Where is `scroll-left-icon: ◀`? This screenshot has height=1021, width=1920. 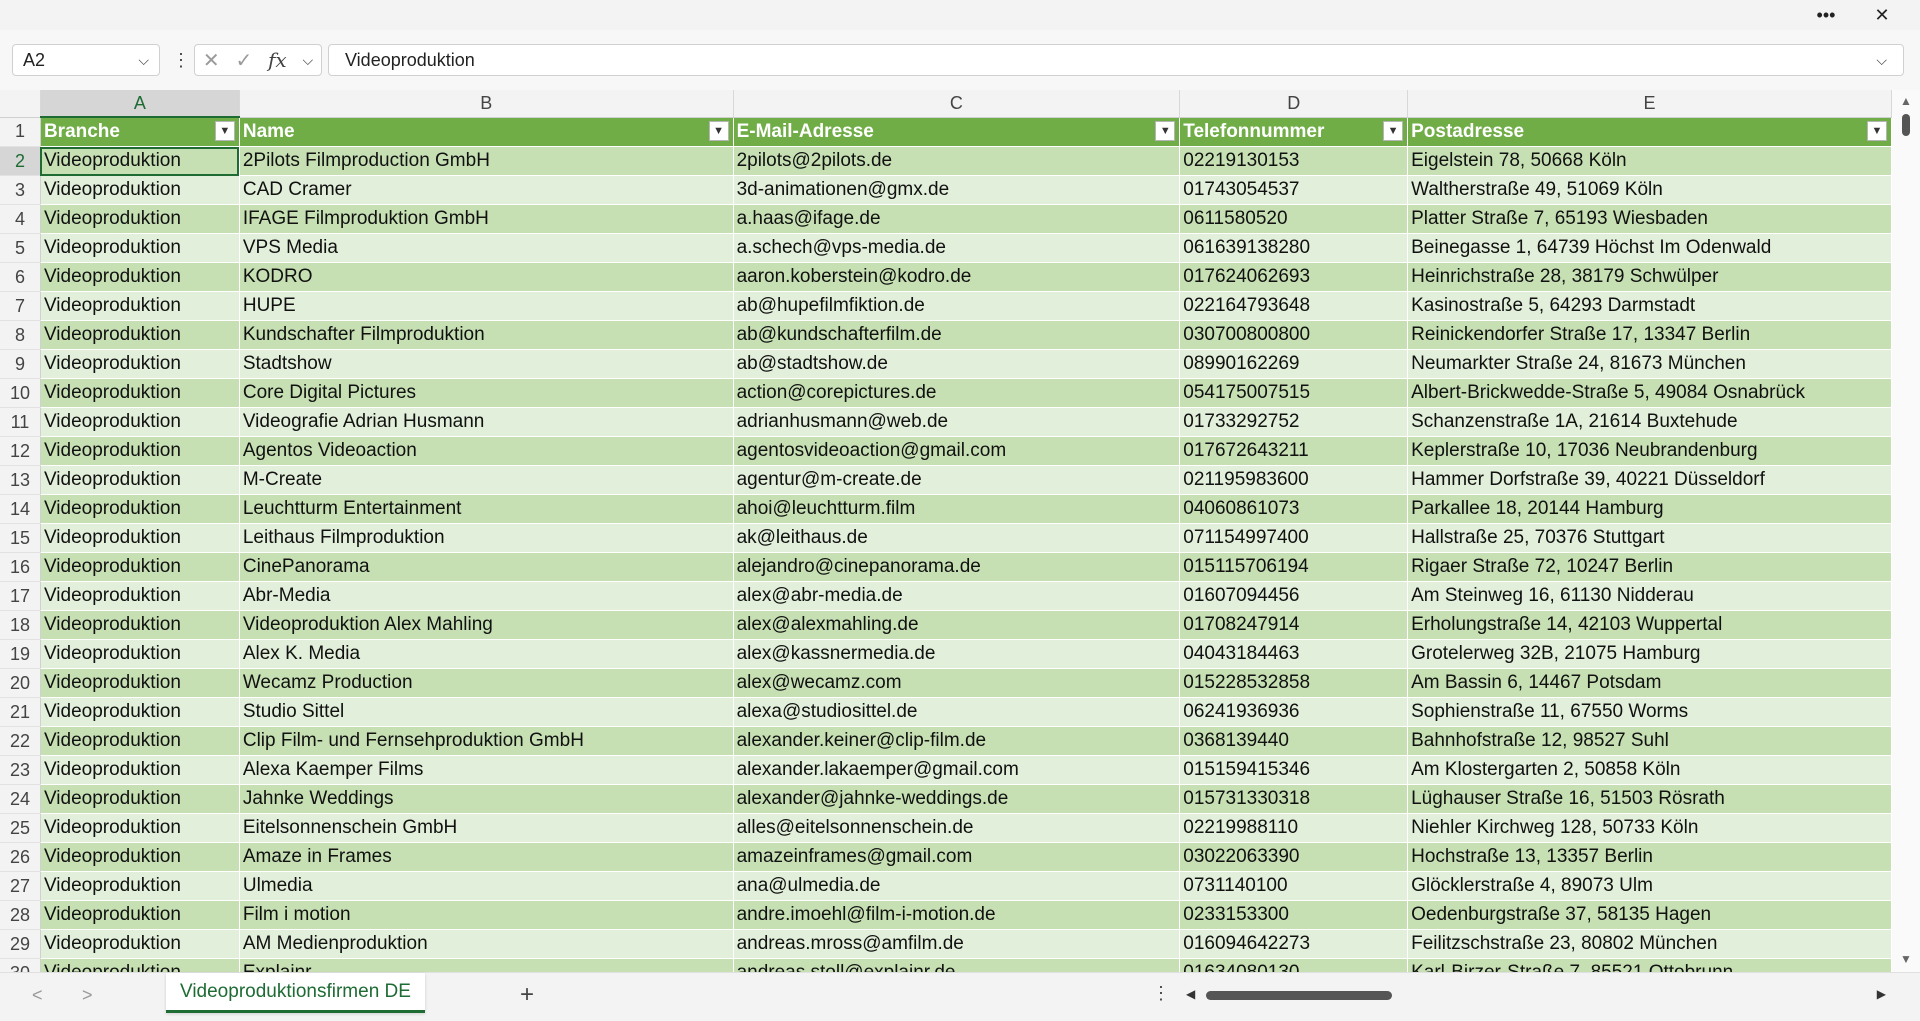
scroll-left-icon: ◀ is located at coordinates (1190, 994).